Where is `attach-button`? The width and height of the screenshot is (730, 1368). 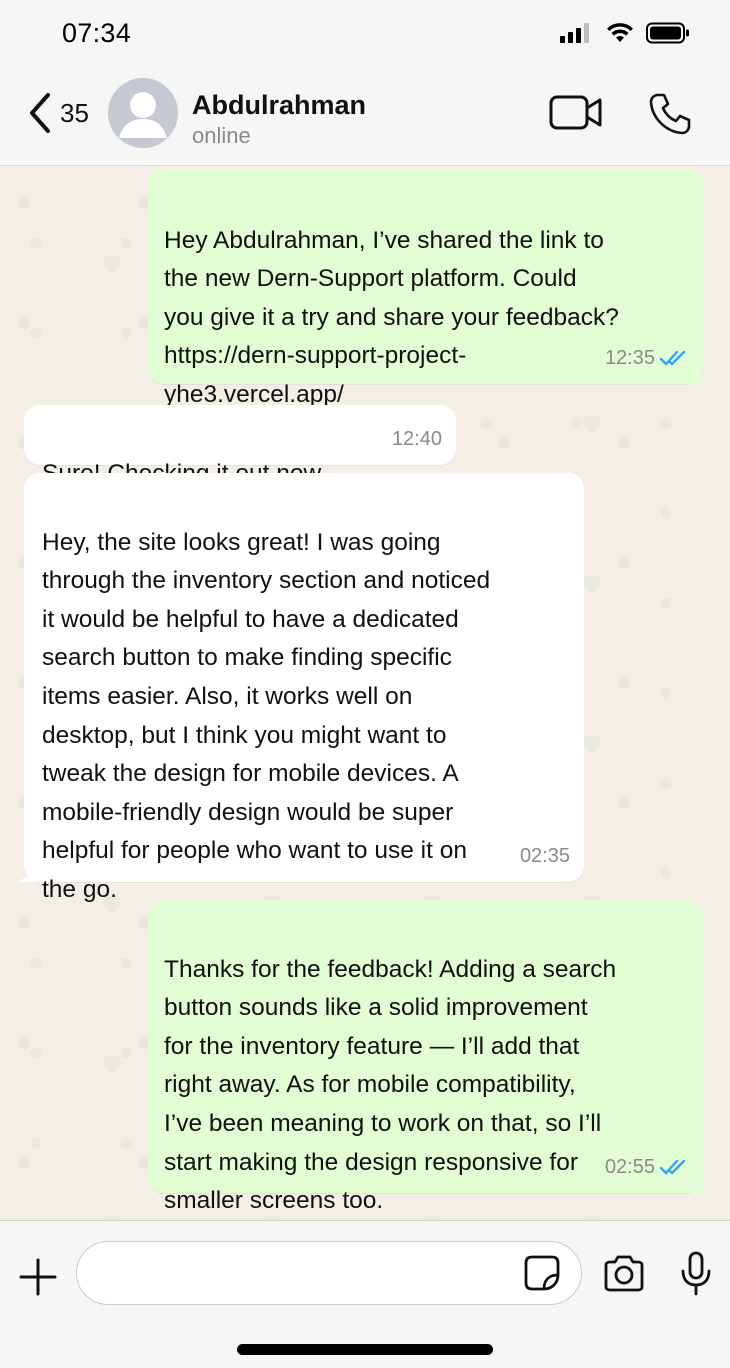 attach-button is located at coordinates (38, 1279).